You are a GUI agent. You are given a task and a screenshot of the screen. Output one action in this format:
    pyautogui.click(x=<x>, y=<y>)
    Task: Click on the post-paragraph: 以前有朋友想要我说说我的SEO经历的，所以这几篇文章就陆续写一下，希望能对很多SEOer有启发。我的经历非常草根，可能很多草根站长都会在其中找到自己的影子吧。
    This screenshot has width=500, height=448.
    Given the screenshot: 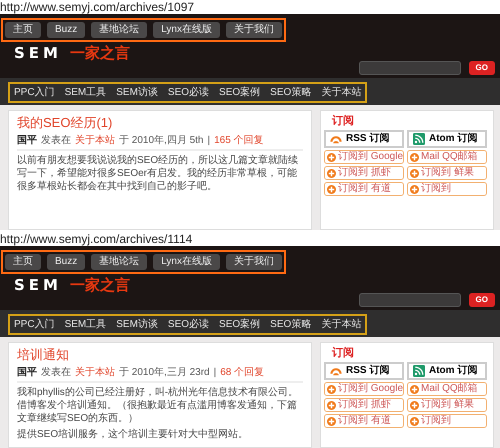 What is the action you would take?
    pyautogui.click(x=158, y=173)
    